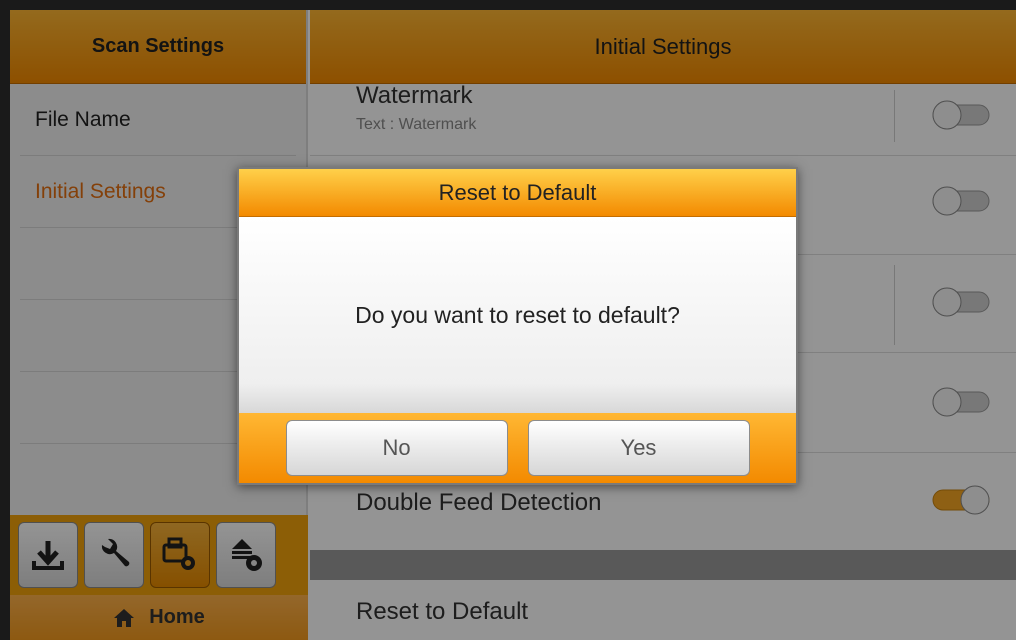 This screenshot has height=640, width=1016. What do you see at coordinates (638, 448) in the screenshot?
I see `yes-button: Yes` at bounding box center [638, 448].